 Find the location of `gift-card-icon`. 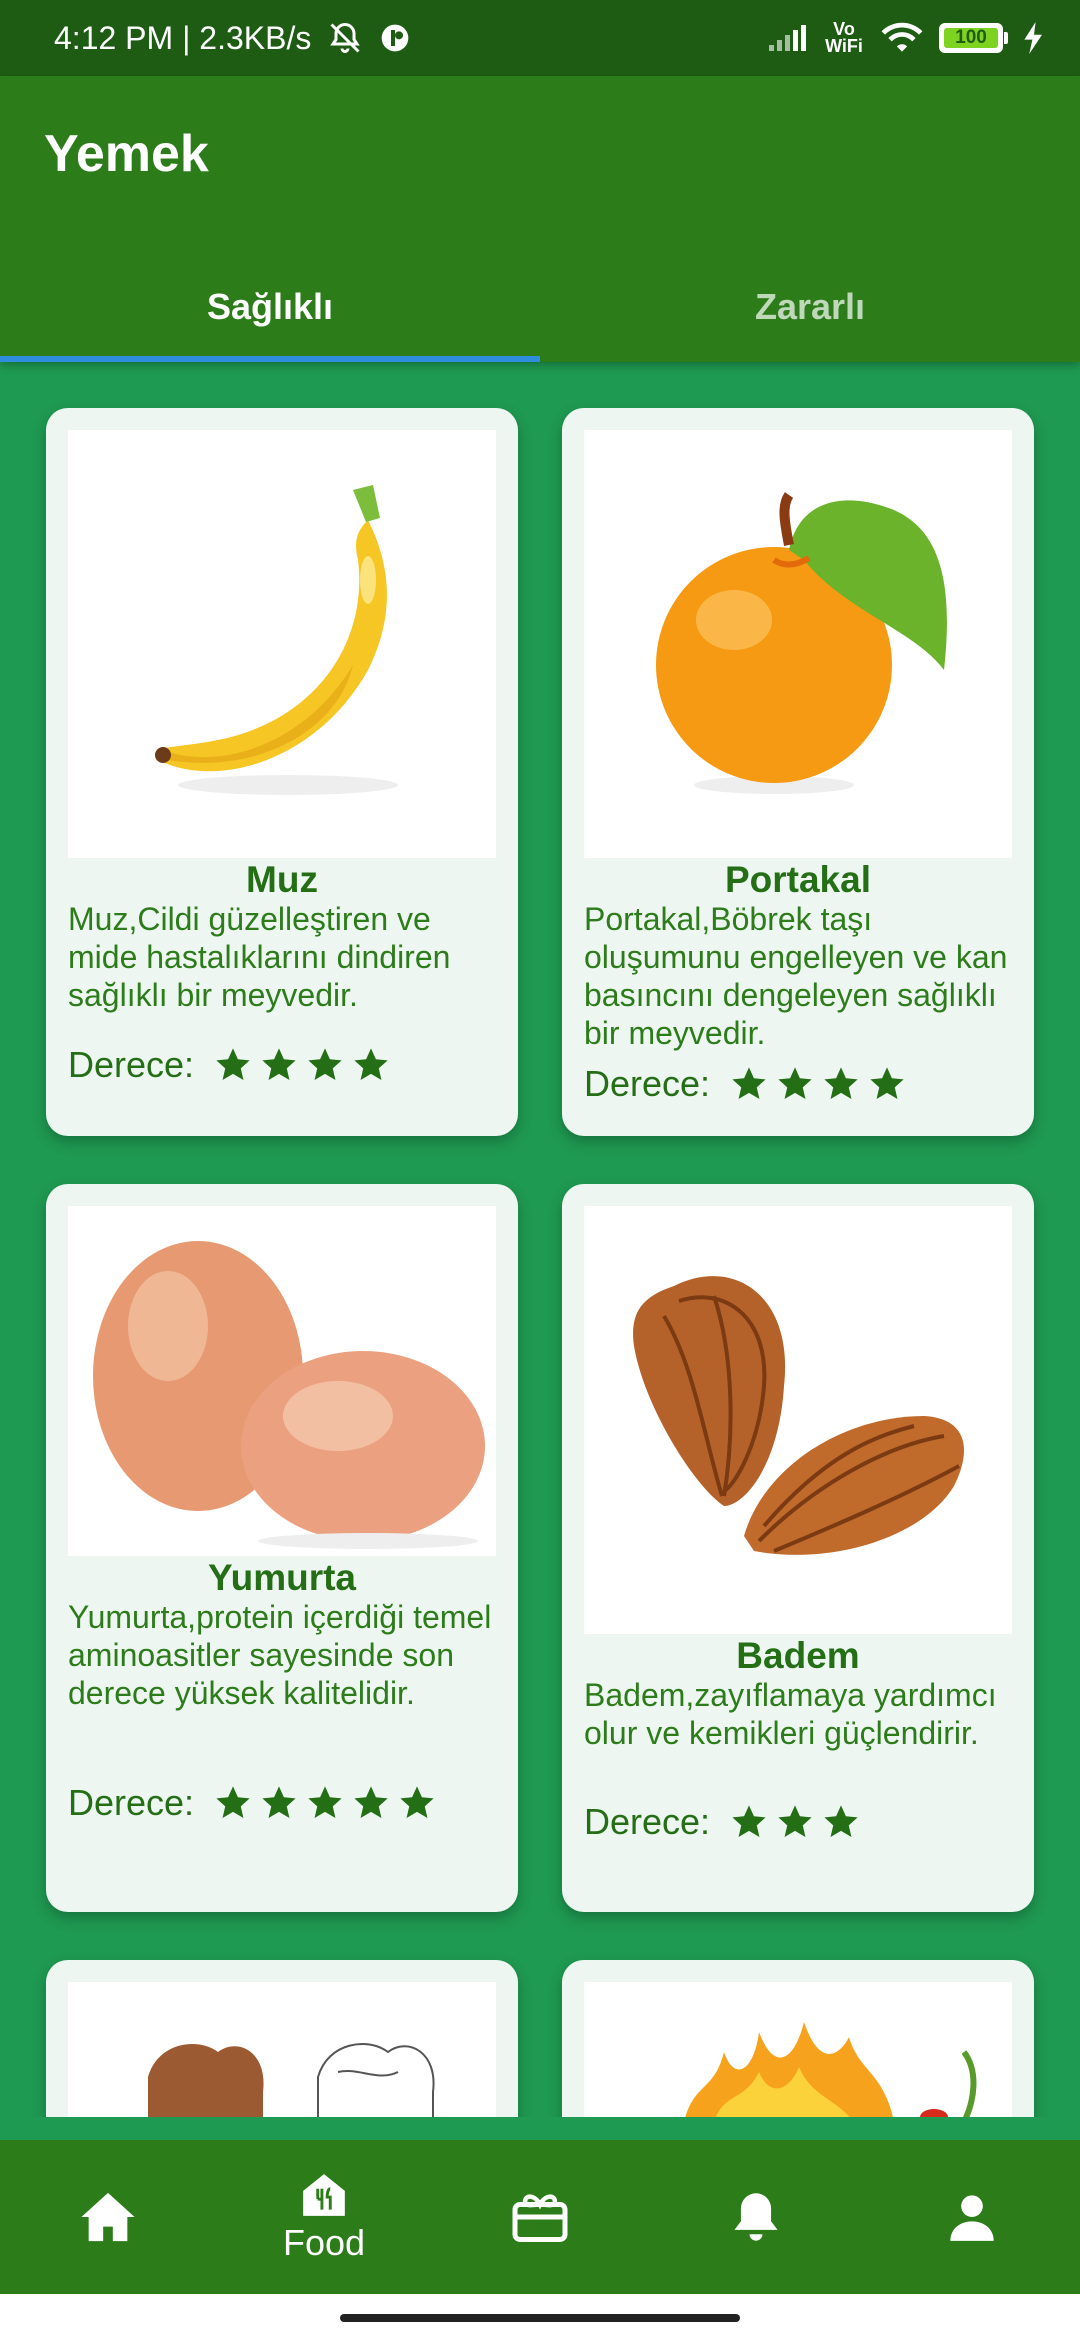

gift-card-icon is located at coordinates (540, 2218).